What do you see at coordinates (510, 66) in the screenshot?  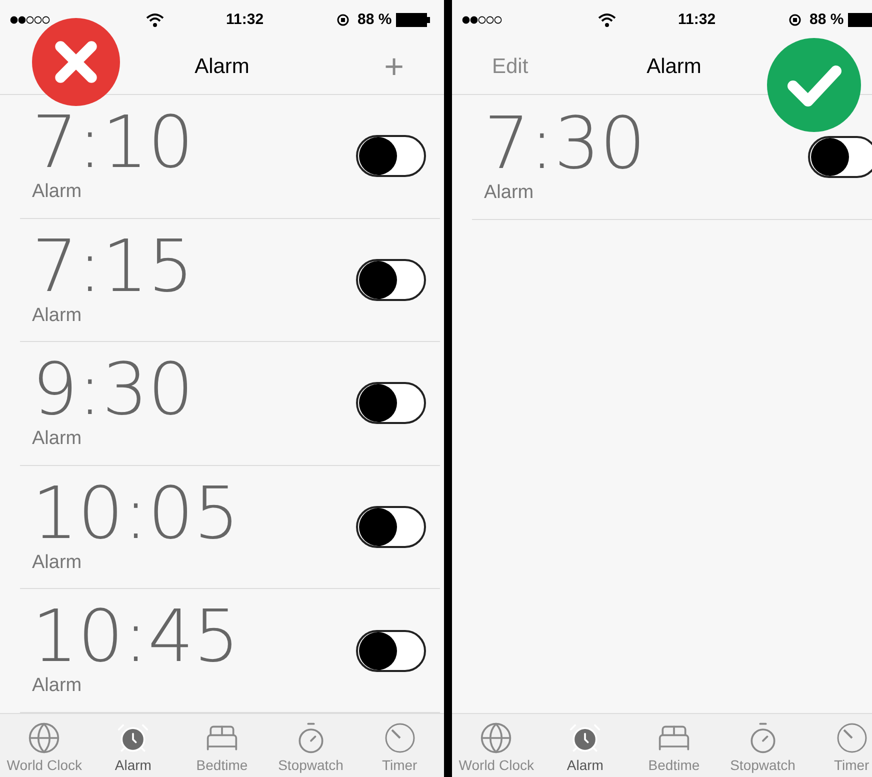 I see `edit-button: Edit` at bounding box center [510, 66].